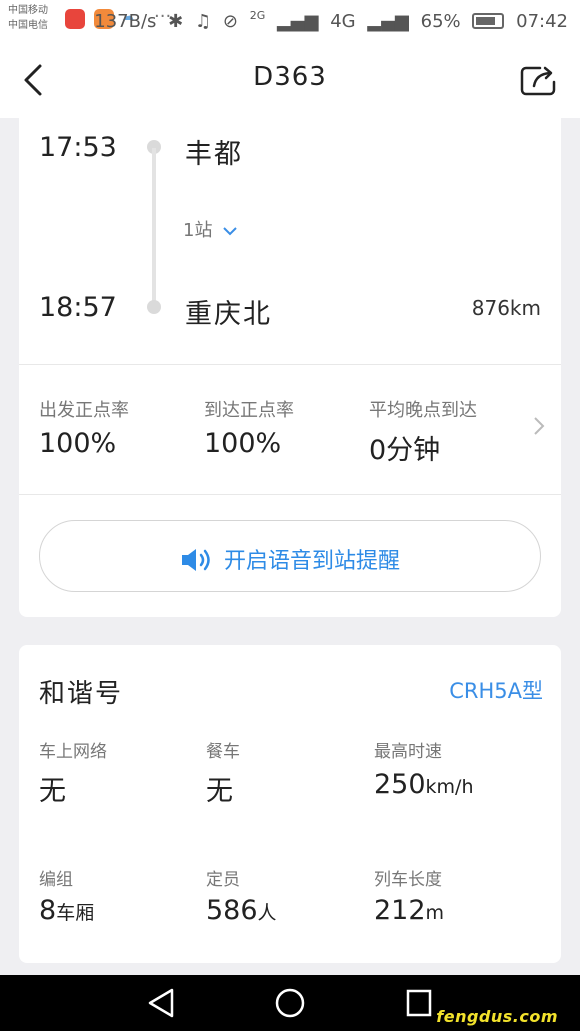  I want to click on depart-punctuality-value: 100%, so click(78, 443).